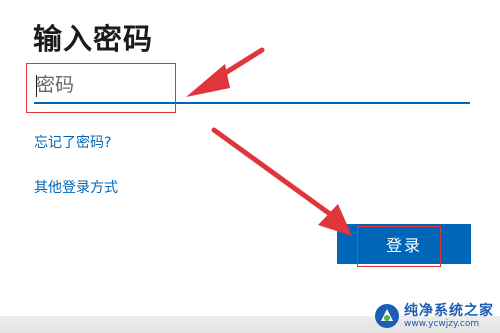 Image resolution: width=500 pixels, height=333 pixels. What do you see at coordinates (449, 310) in the screenshot?
I see `watermark-name: 纯净系统之家` at bounding box center [449, 310].